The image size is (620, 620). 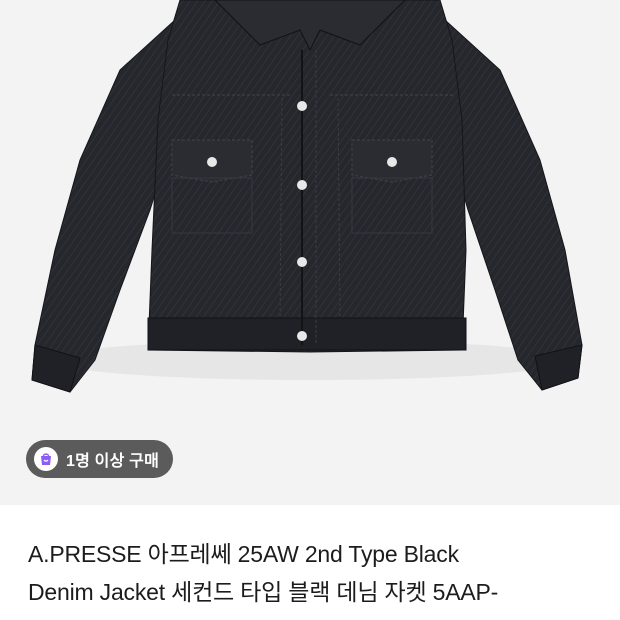 I want to click on product-title-line-1: A.PRESSE 아프레쎄 25AW 2nd Type Black, so click(x=243, y=554).